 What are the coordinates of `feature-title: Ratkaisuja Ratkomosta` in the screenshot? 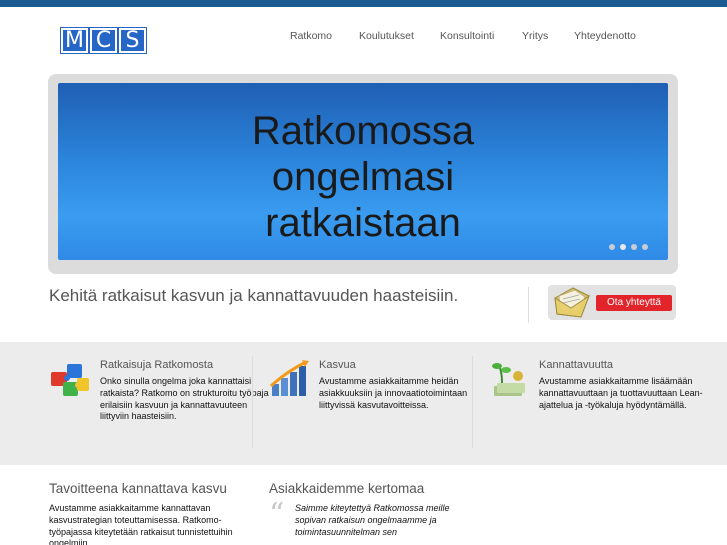 It's located at (157, 365).